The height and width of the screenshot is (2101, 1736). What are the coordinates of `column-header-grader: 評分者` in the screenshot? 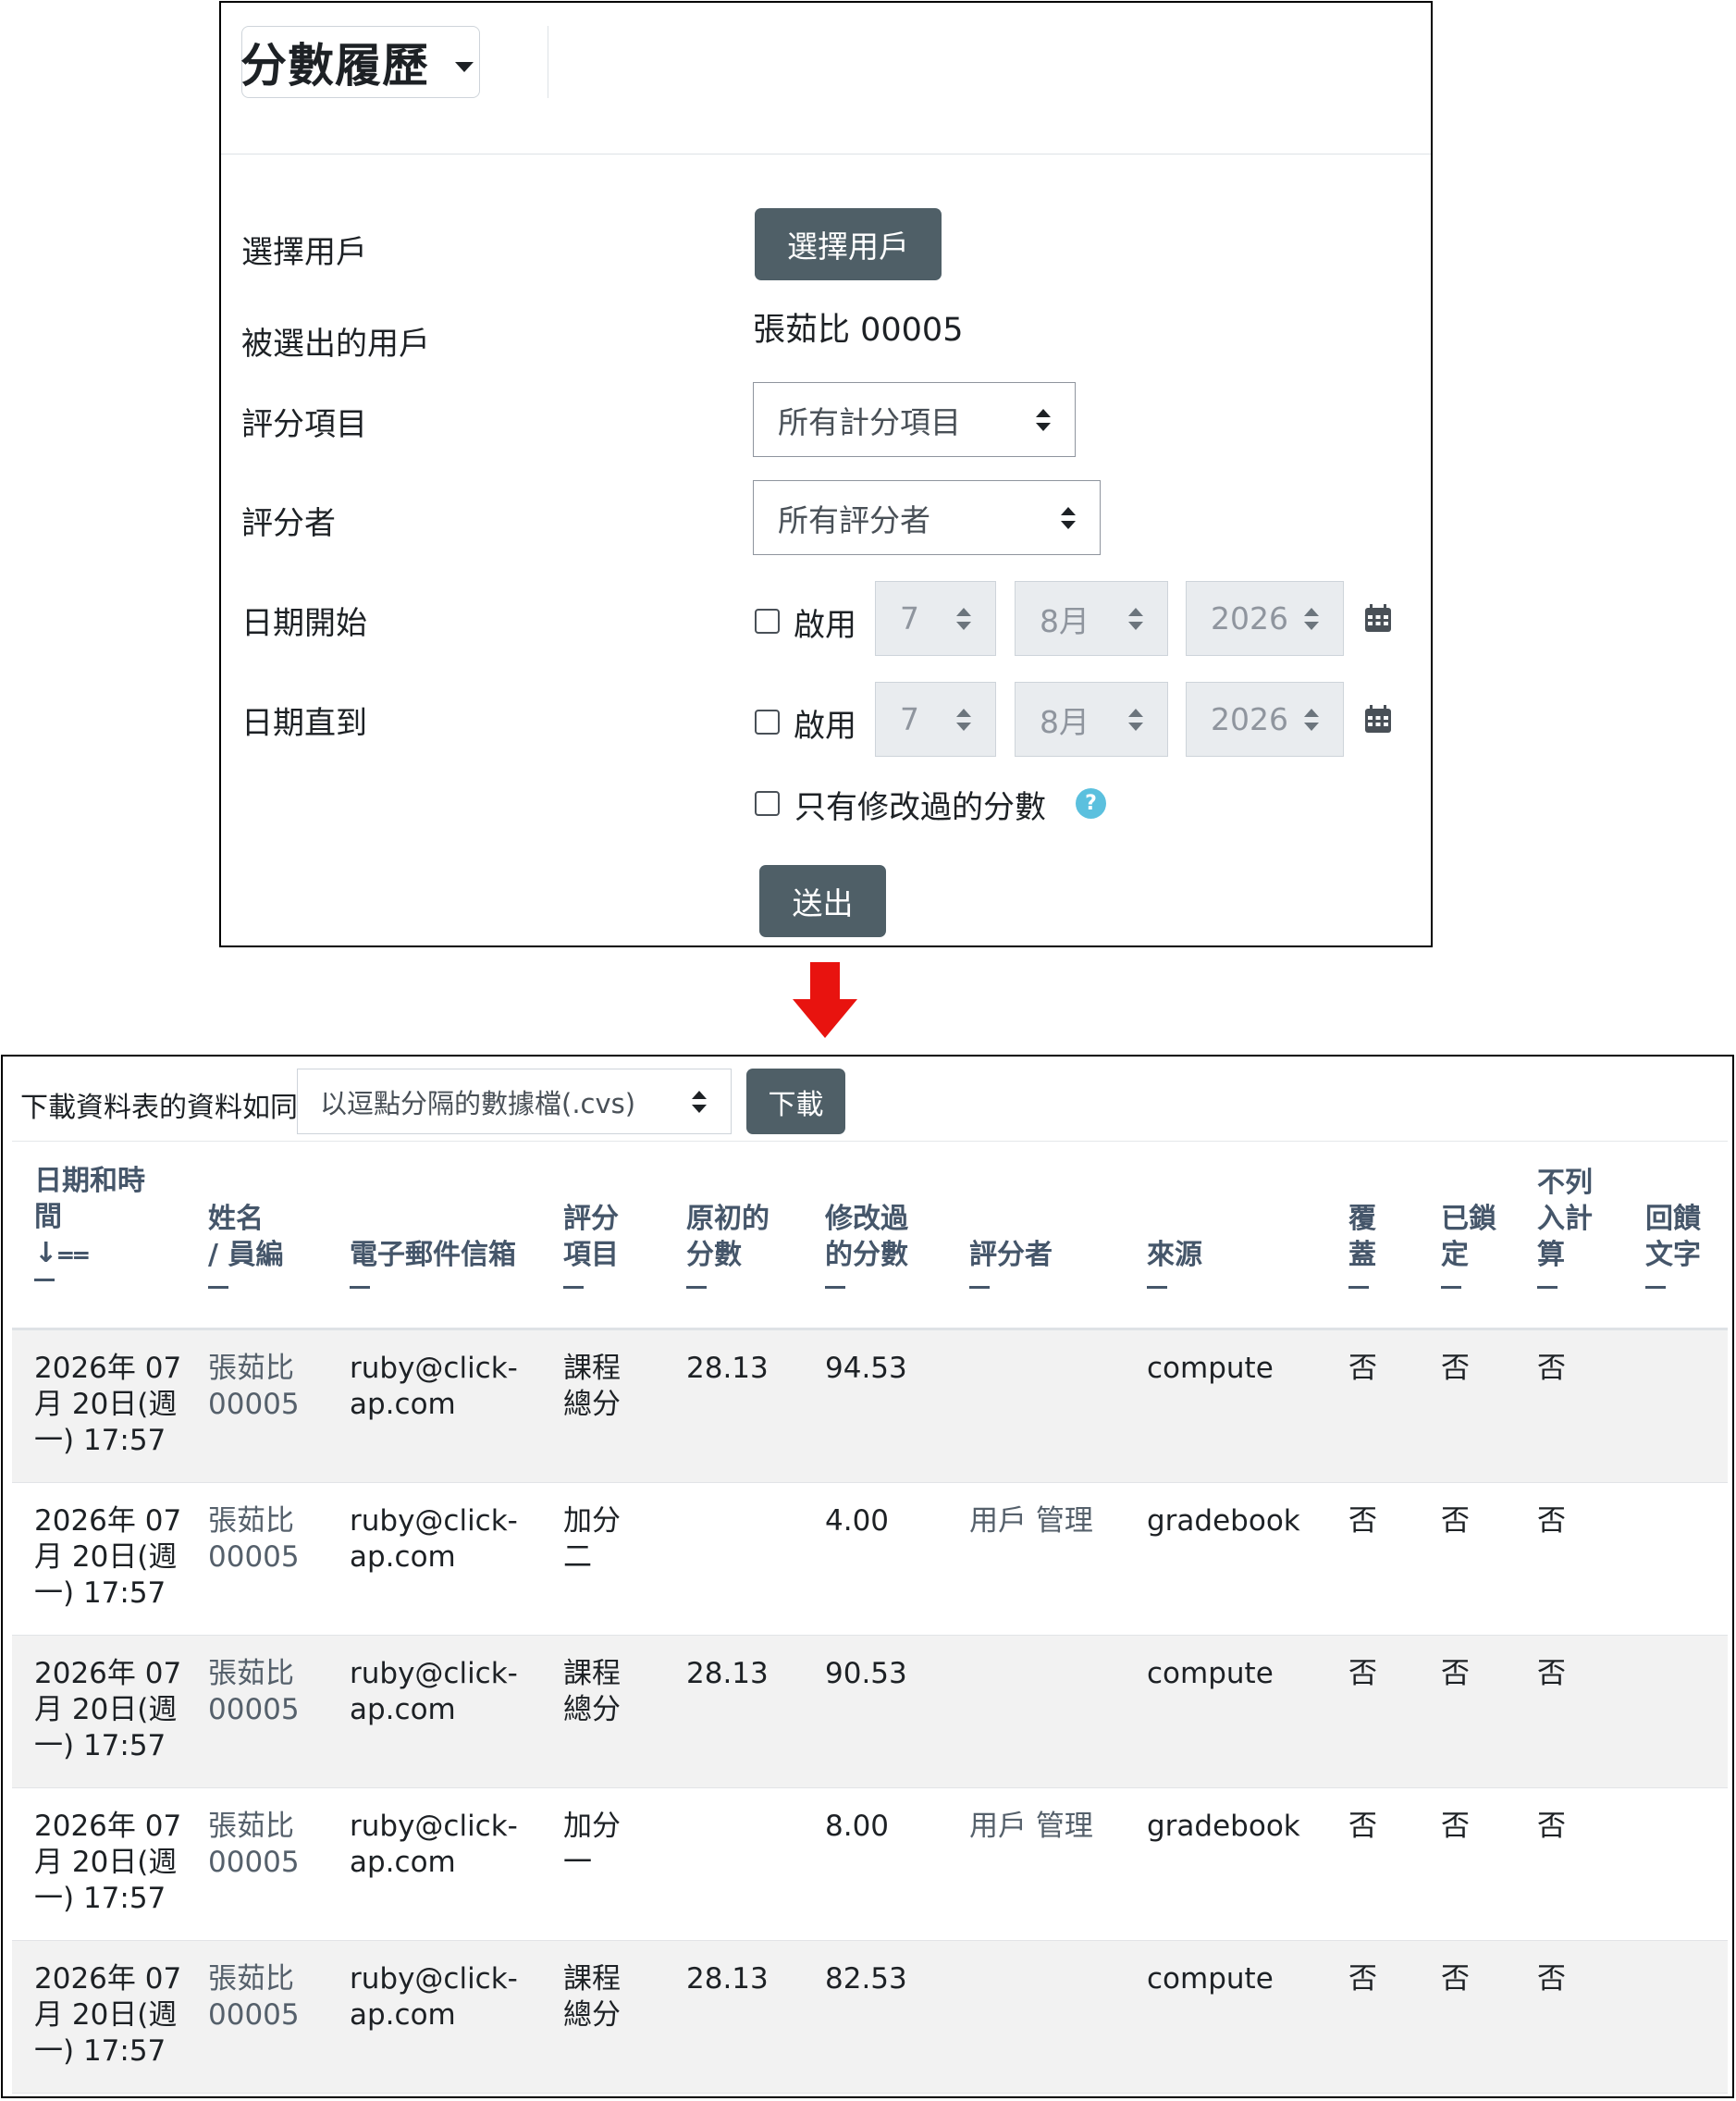 It's located at (1011, 1263).